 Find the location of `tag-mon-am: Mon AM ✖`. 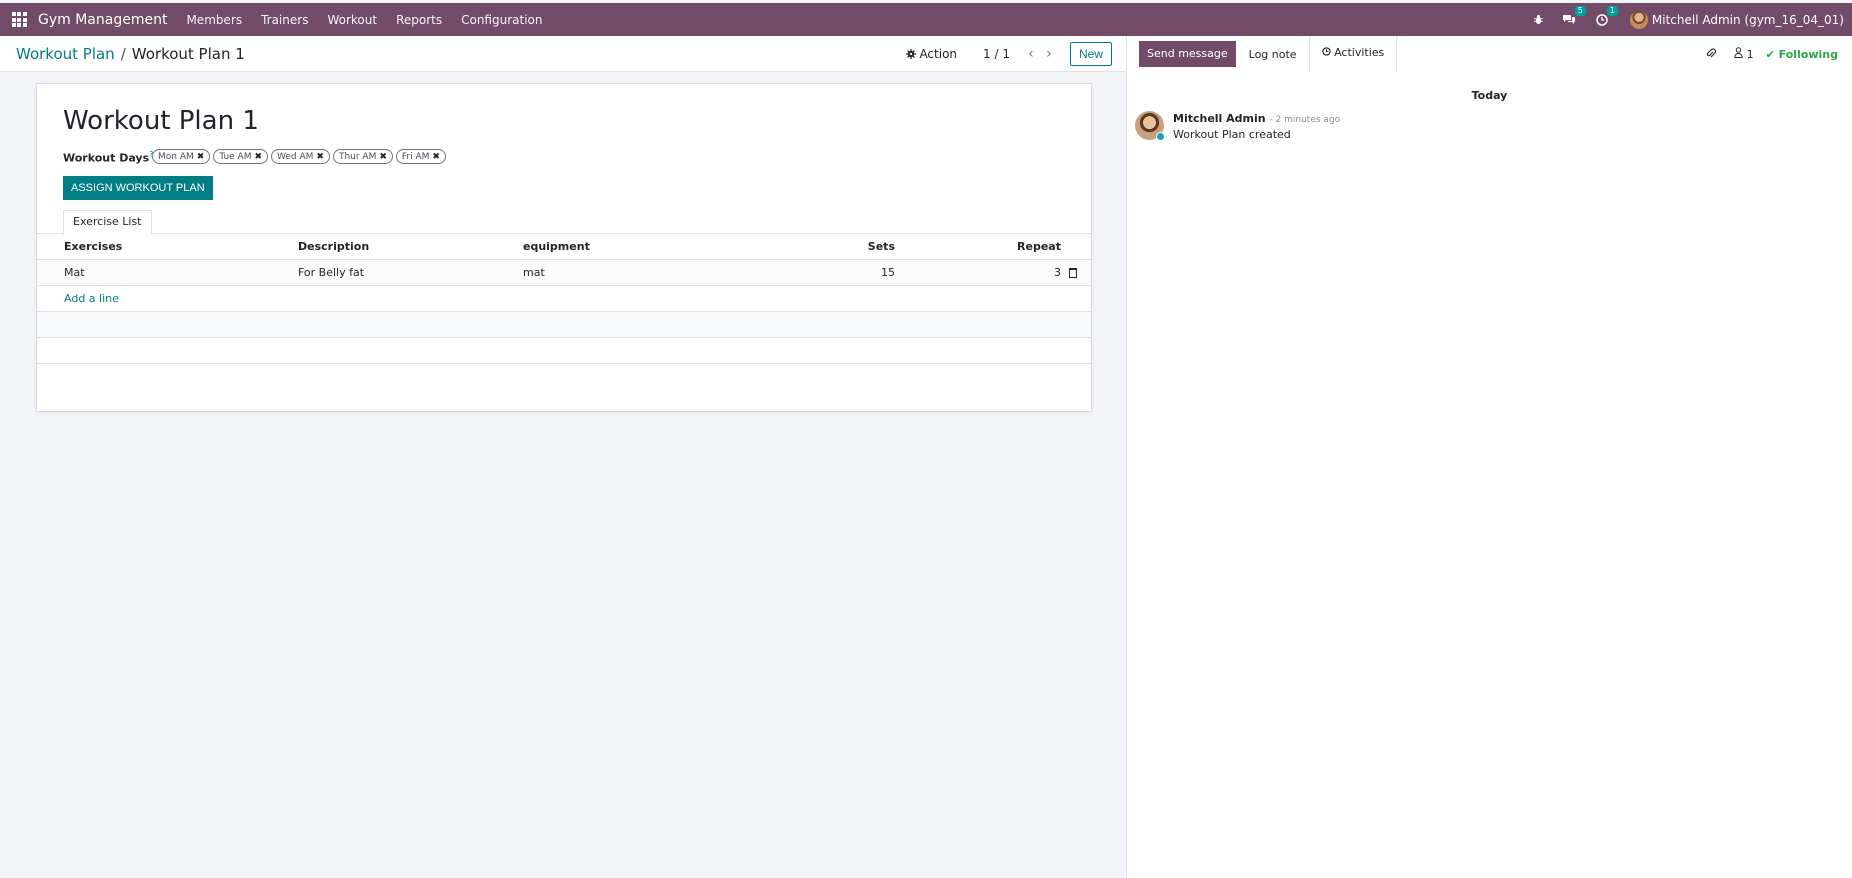

tag-mon-am: Mon AM ✖ is located at coordinates (181, 156).